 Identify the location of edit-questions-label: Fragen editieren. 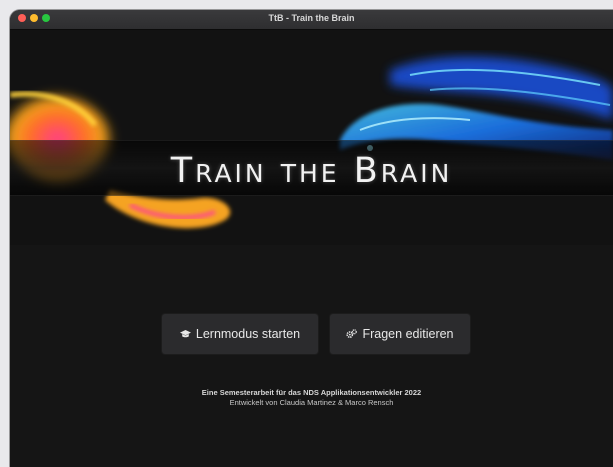
(408, 334).